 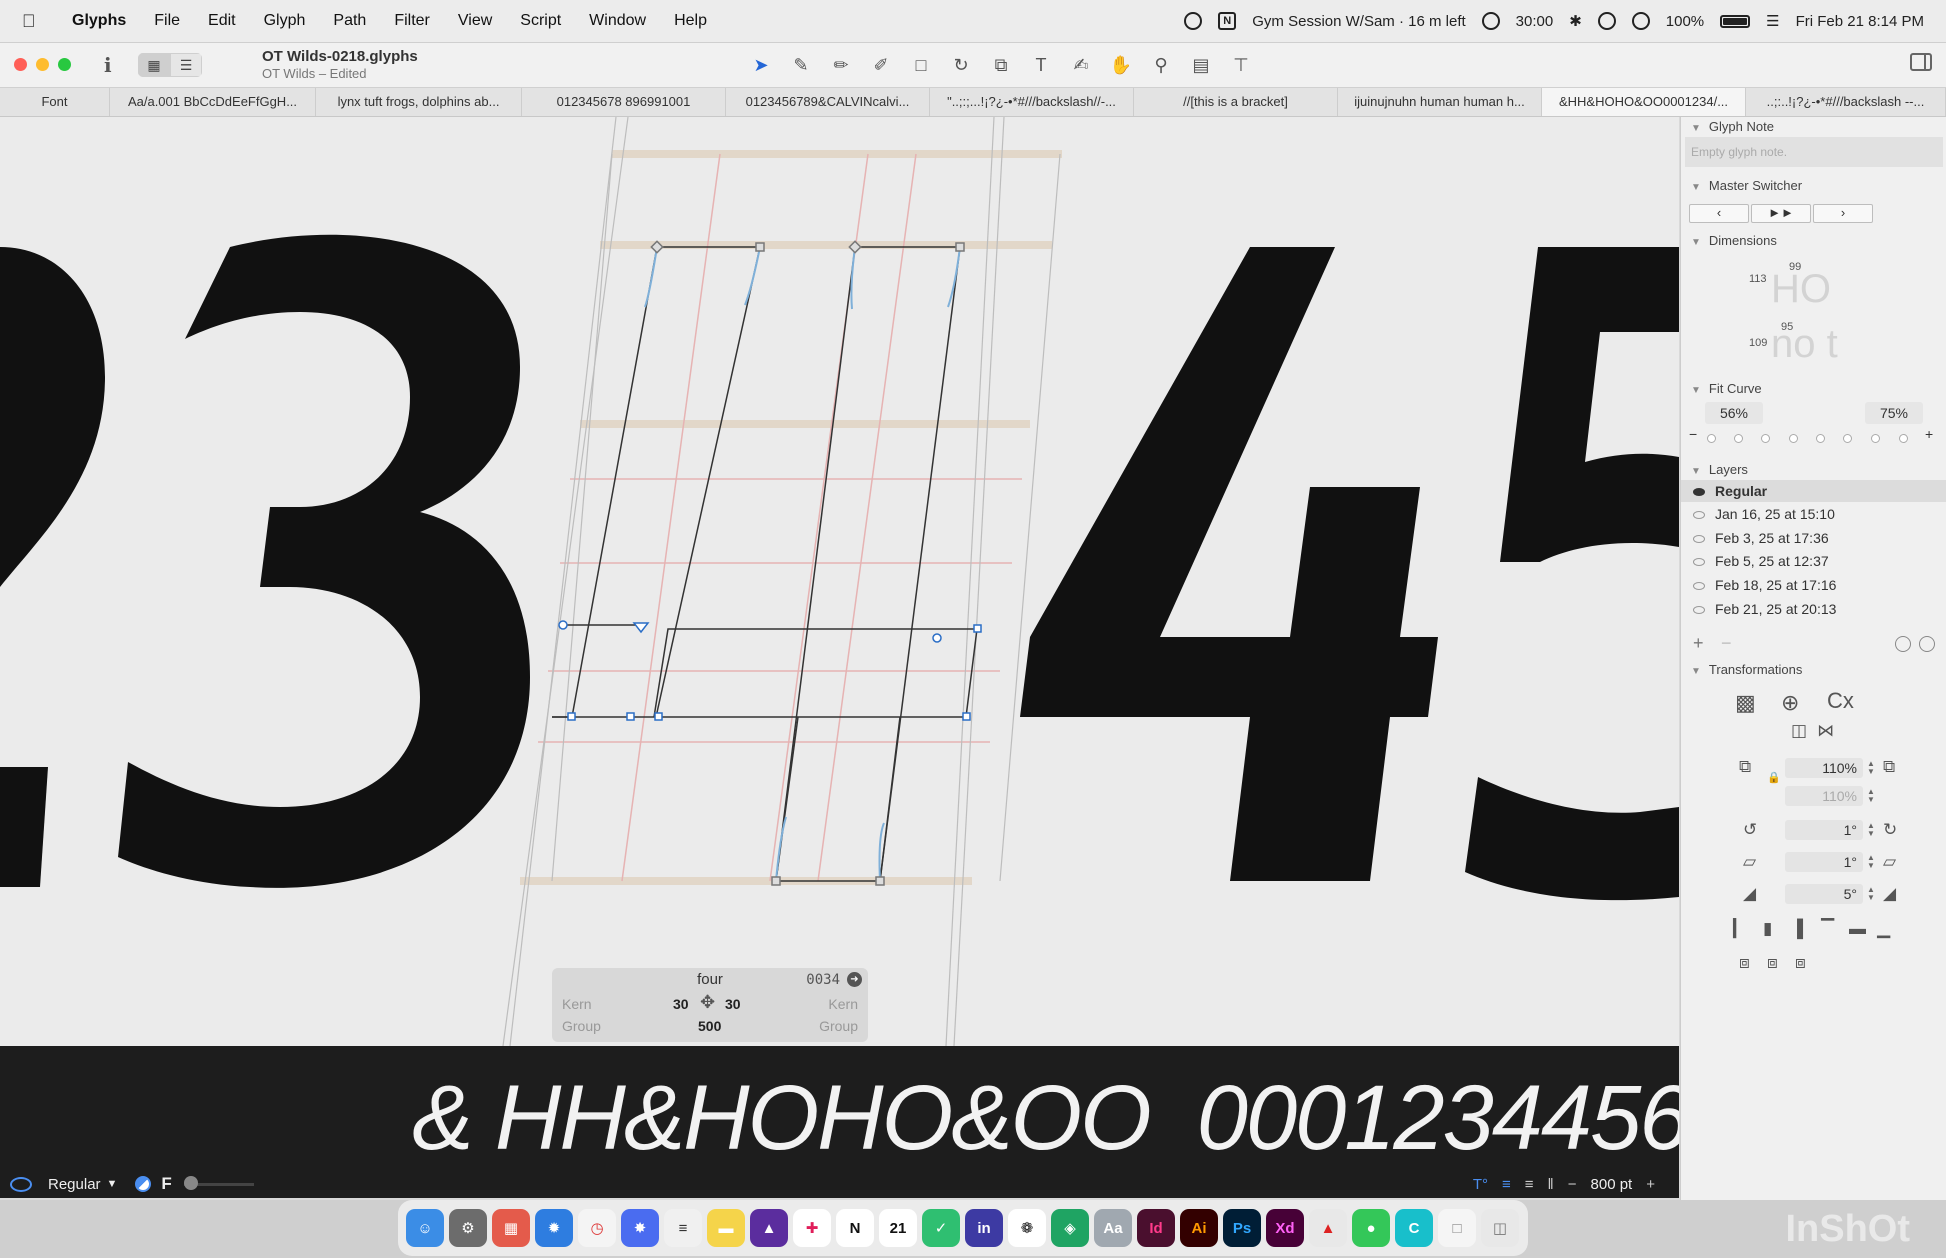 I want to click on color-icon, so click(x=143, y=1184).